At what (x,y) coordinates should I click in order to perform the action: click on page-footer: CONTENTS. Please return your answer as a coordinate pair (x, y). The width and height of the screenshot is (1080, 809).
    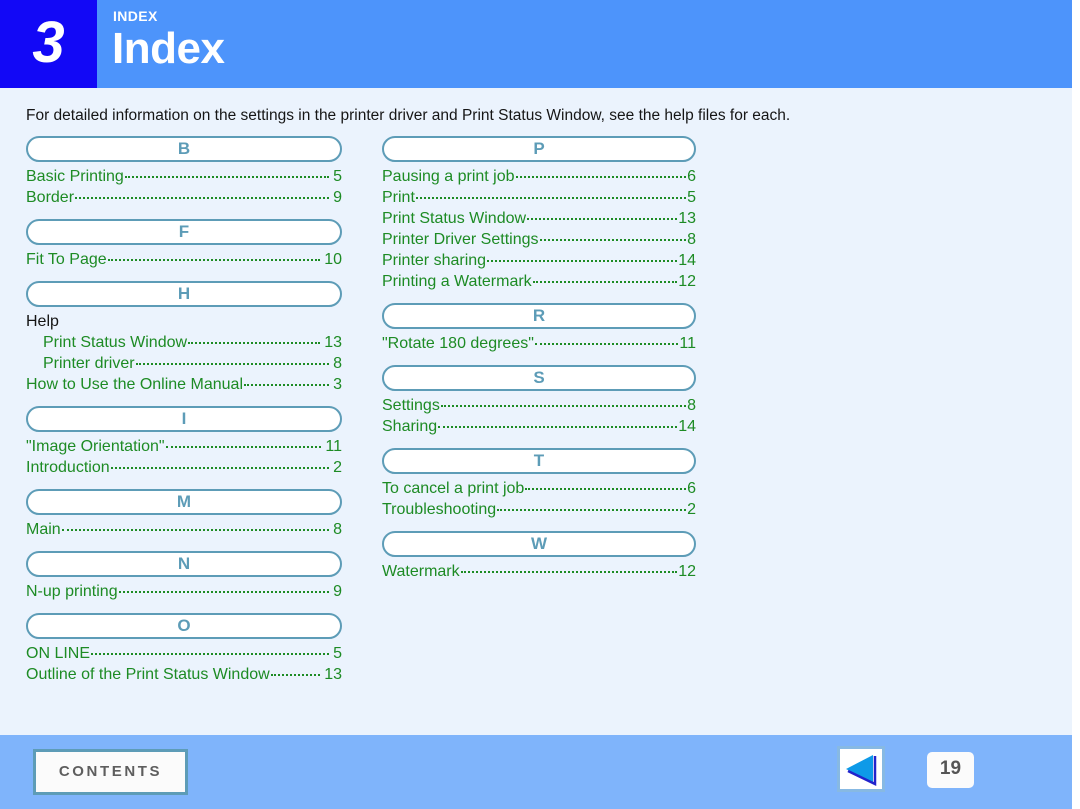
    Looking at the image, I should click on (536, 772).